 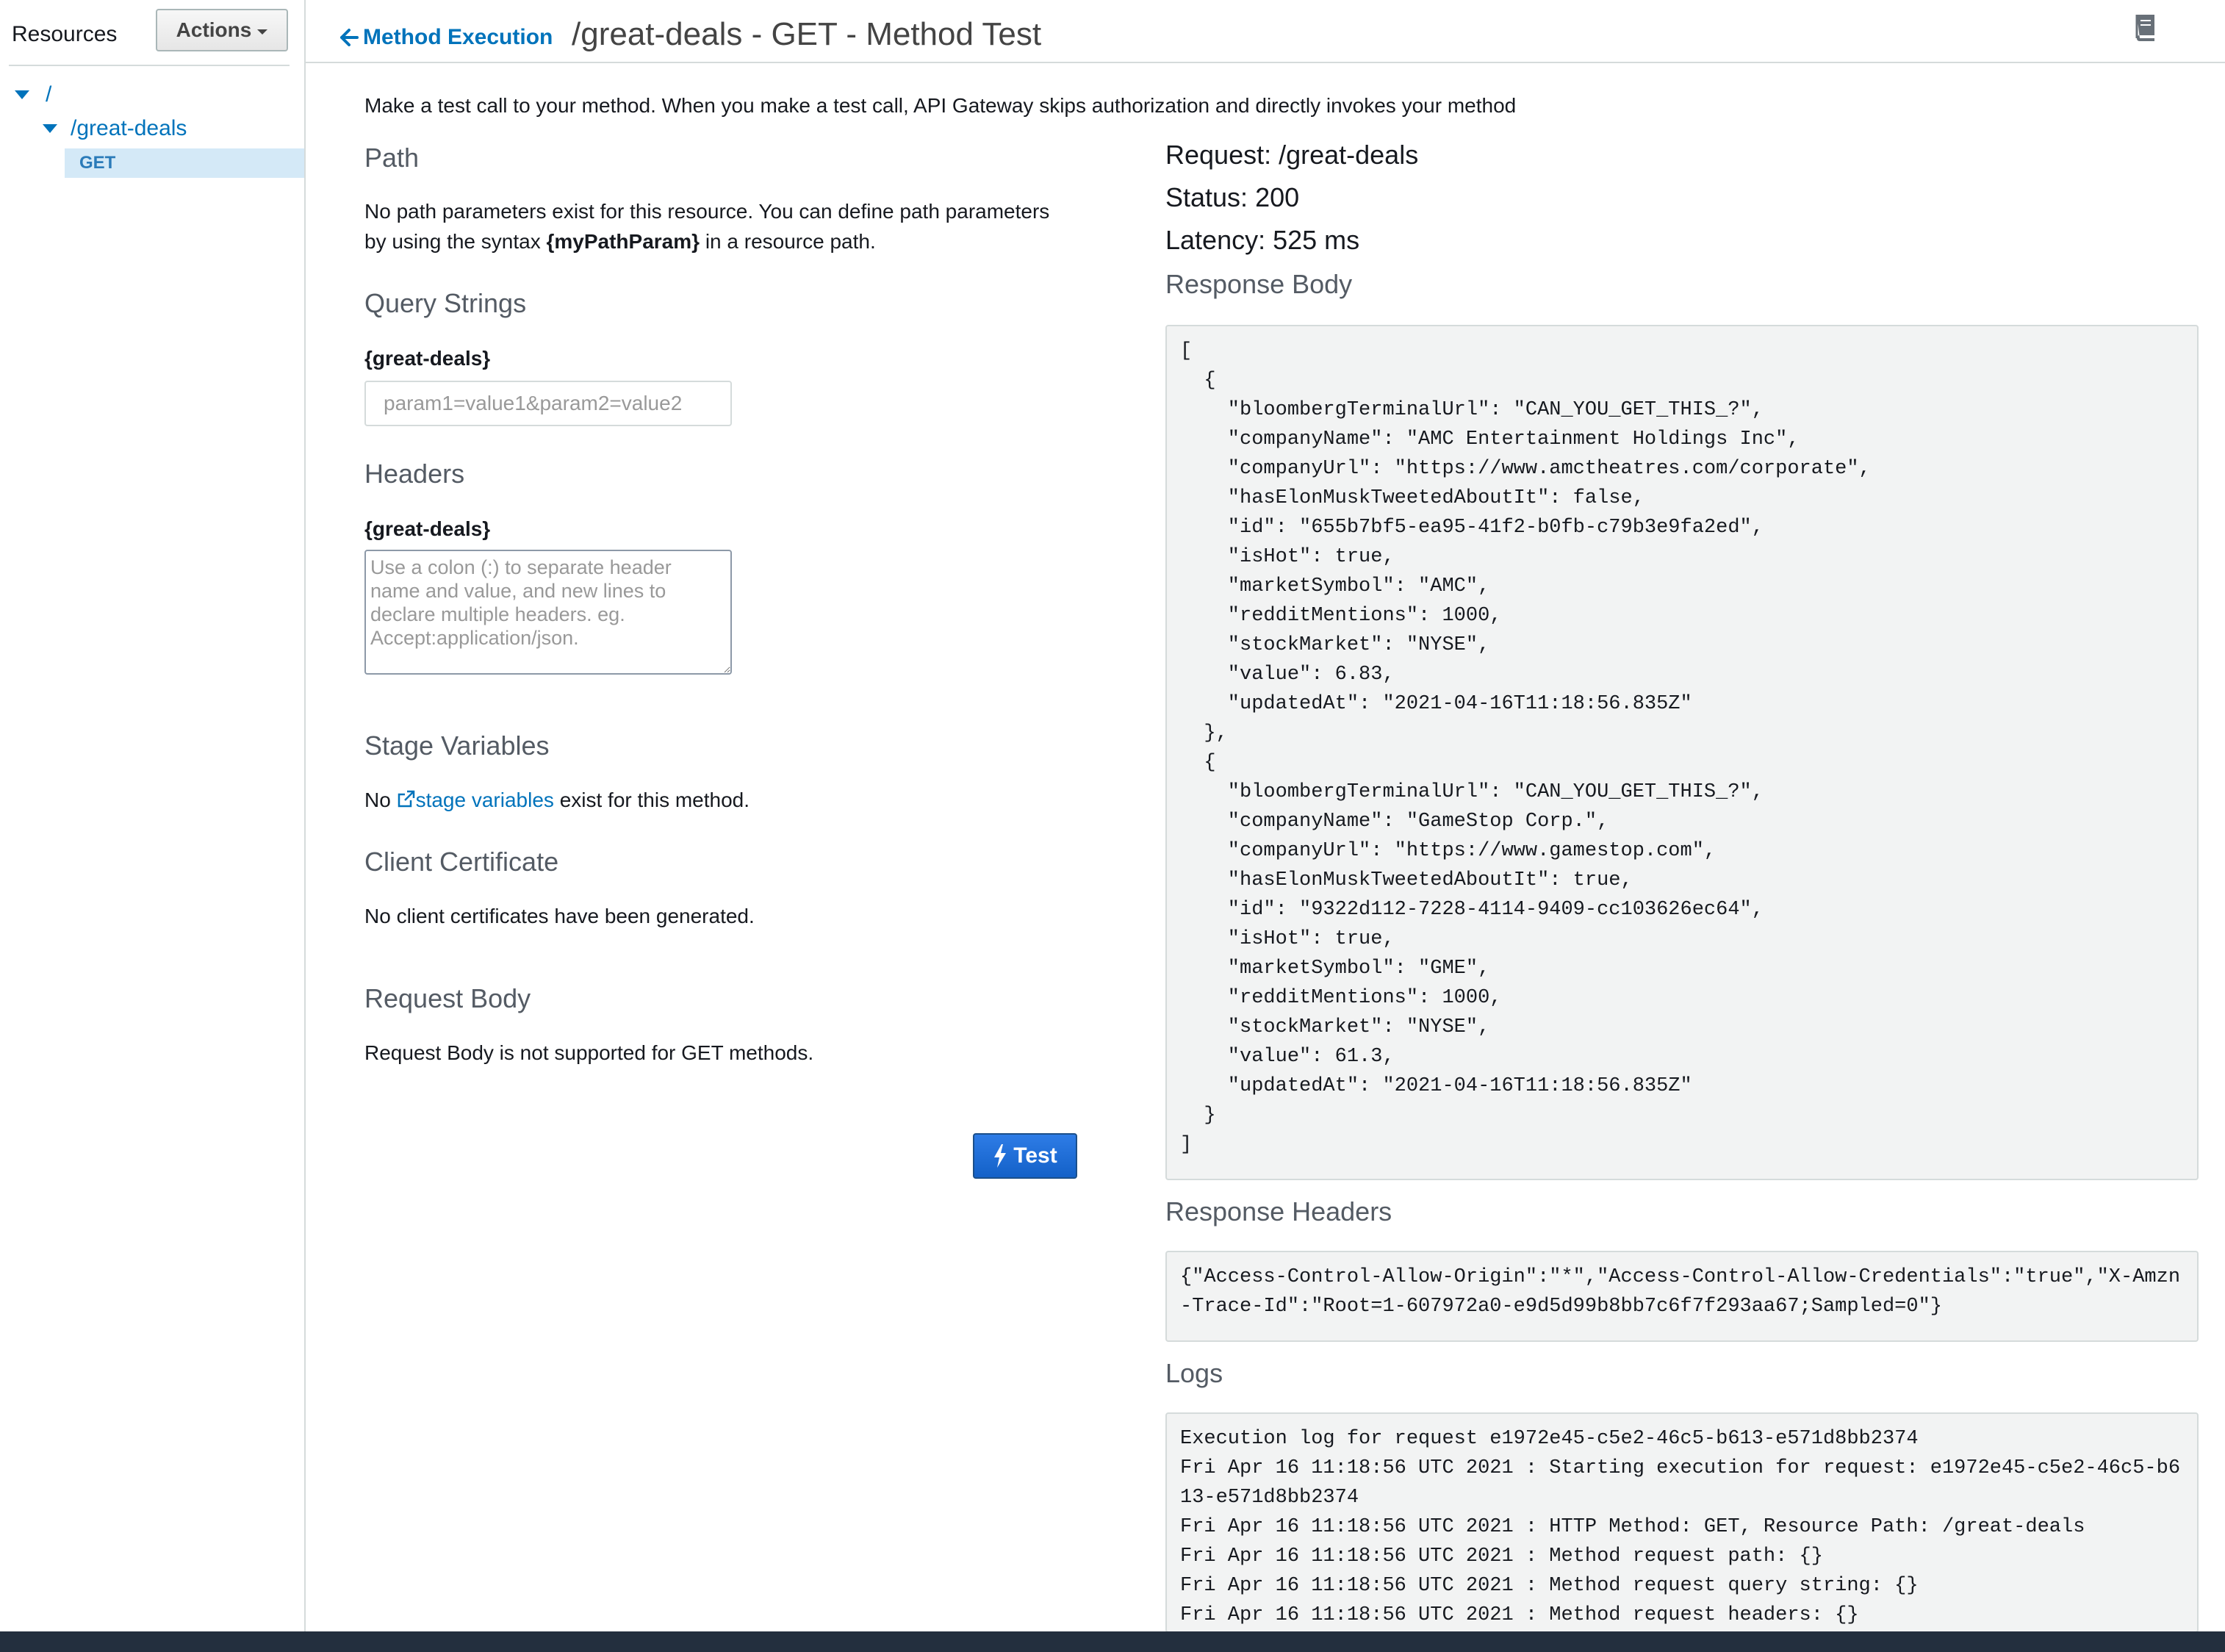 What do you see at coordinates (1394, 822) in the screenshot?
I see `response-body-line: "companyName": "GameStop Corp.",` at bounding box center [1394, 822].